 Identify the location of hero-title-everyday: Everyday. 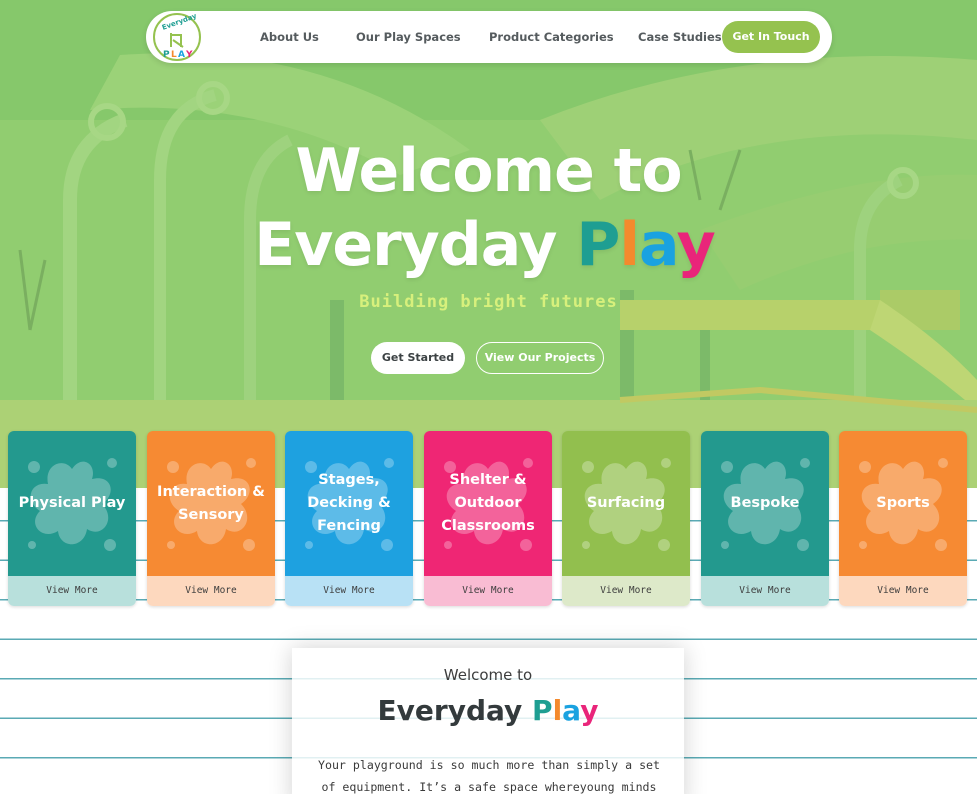
(405, 245).